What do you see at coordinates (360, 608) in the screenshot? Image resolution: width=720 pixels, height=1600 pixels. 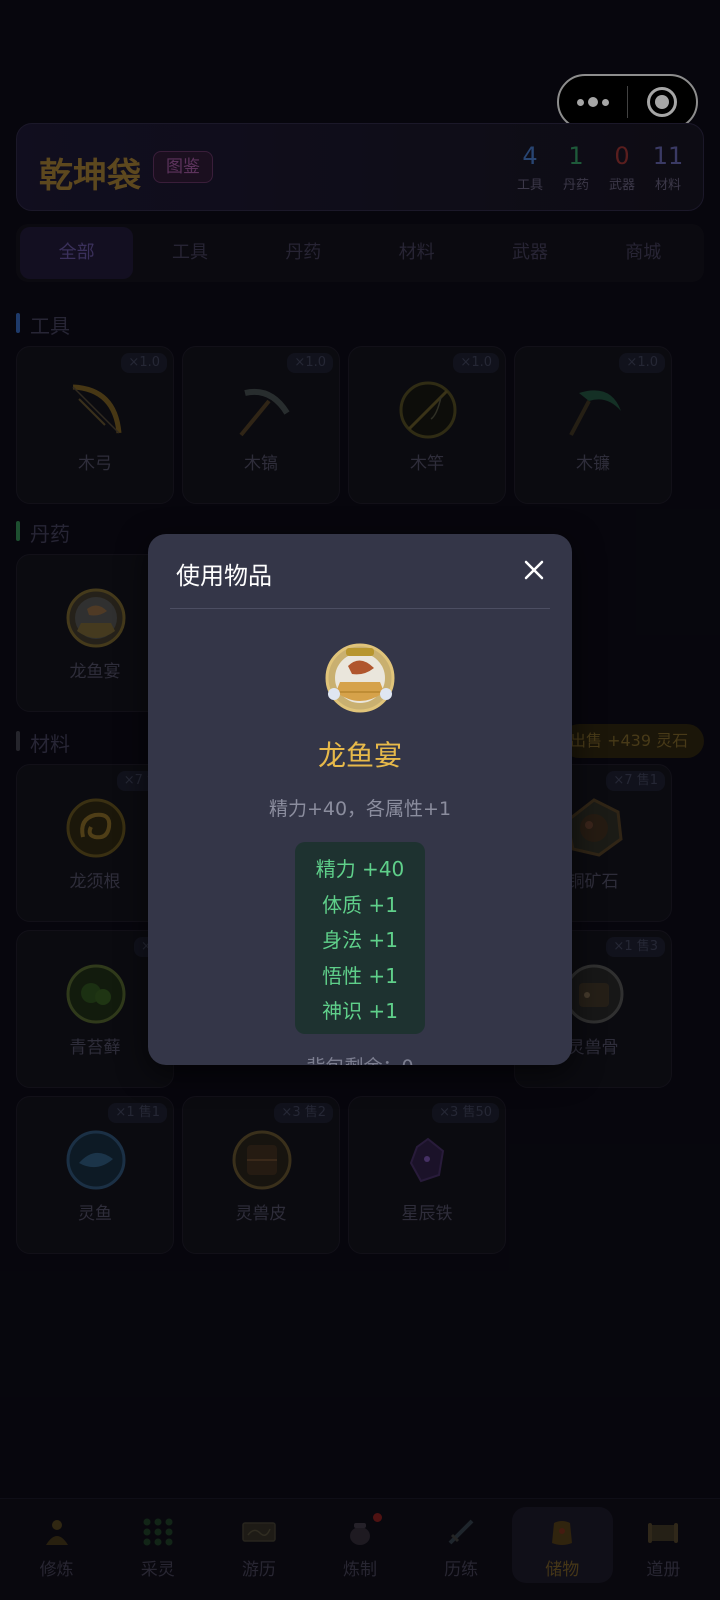 I see `dialog-divider` at bounding box center [360, 608].